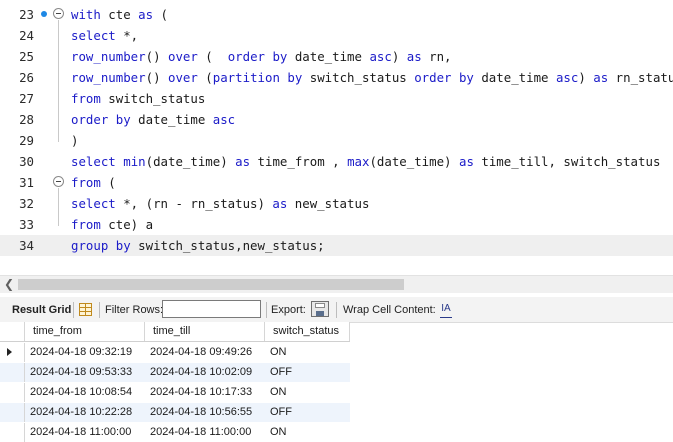 The width and height of the screenshot is (673, 442). Describe the element at coordinates (206, 412) in the screenshot. I see `table-cell: 2024-04-18 10:56:55` at that location.